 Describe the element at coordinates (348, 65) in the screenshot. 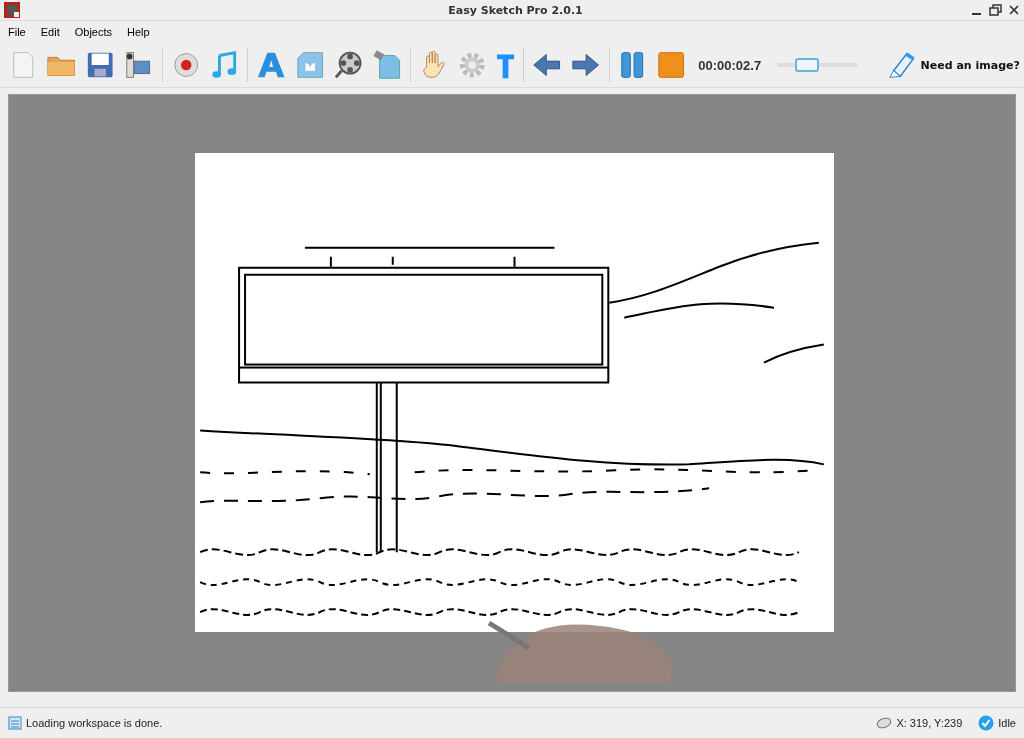

I see `film-reel-icon` at that location.